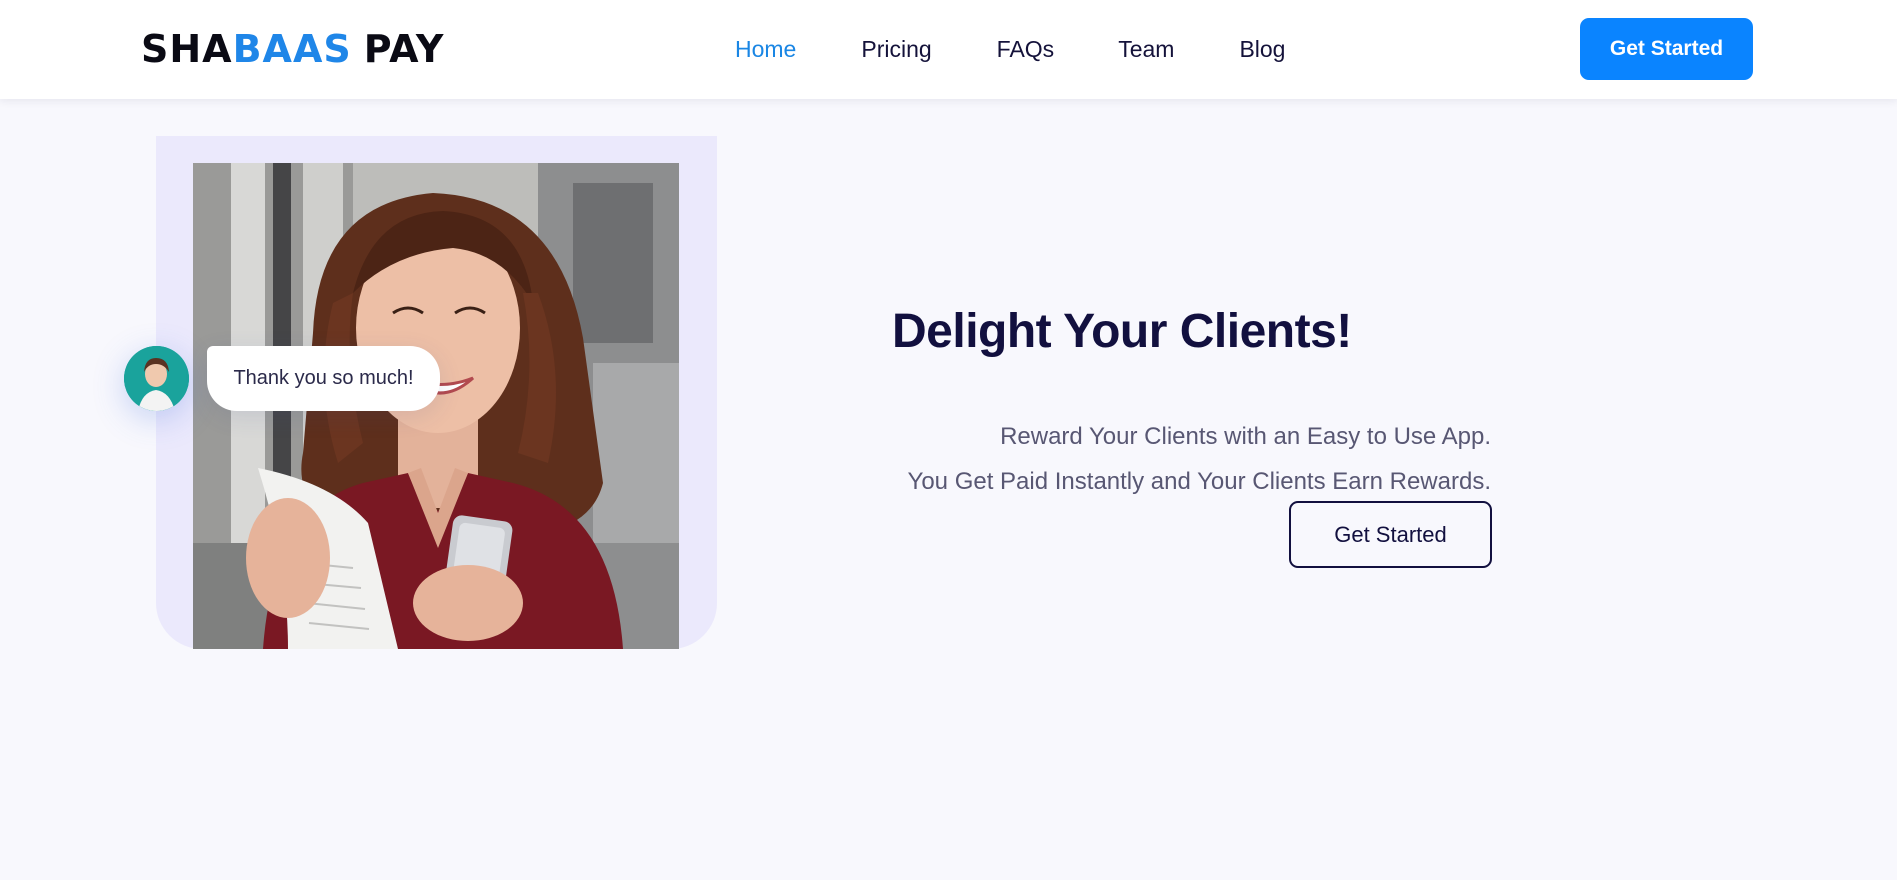  I want to click on chat-avatar, so click(156, 378).